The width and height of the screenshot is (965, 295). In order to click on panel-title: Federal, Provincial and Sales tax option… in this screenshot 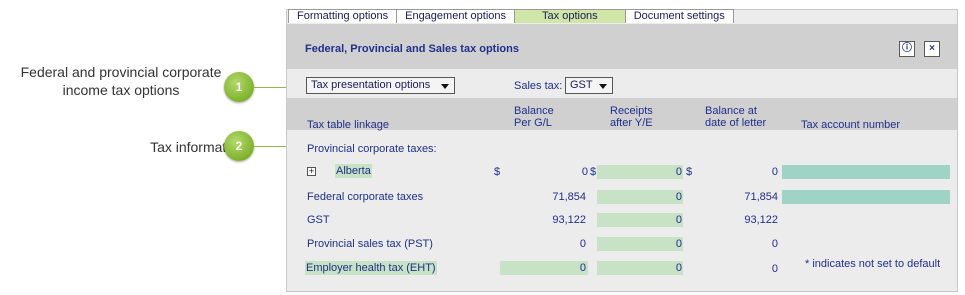, I will do `click(412, 49)`.